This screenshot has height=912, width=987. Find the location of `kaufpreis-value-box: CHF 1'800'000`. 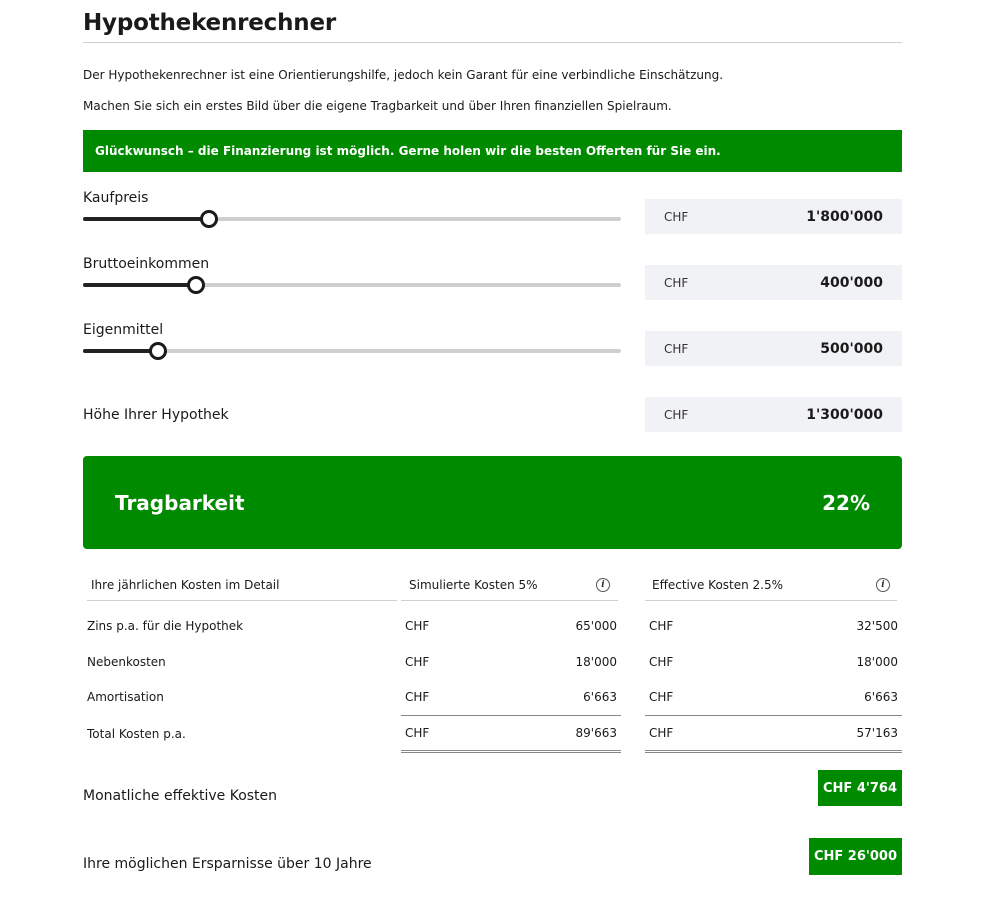

kaufpreis-value-box: CHF 1'800'000 is located at coordinates (773, 216).